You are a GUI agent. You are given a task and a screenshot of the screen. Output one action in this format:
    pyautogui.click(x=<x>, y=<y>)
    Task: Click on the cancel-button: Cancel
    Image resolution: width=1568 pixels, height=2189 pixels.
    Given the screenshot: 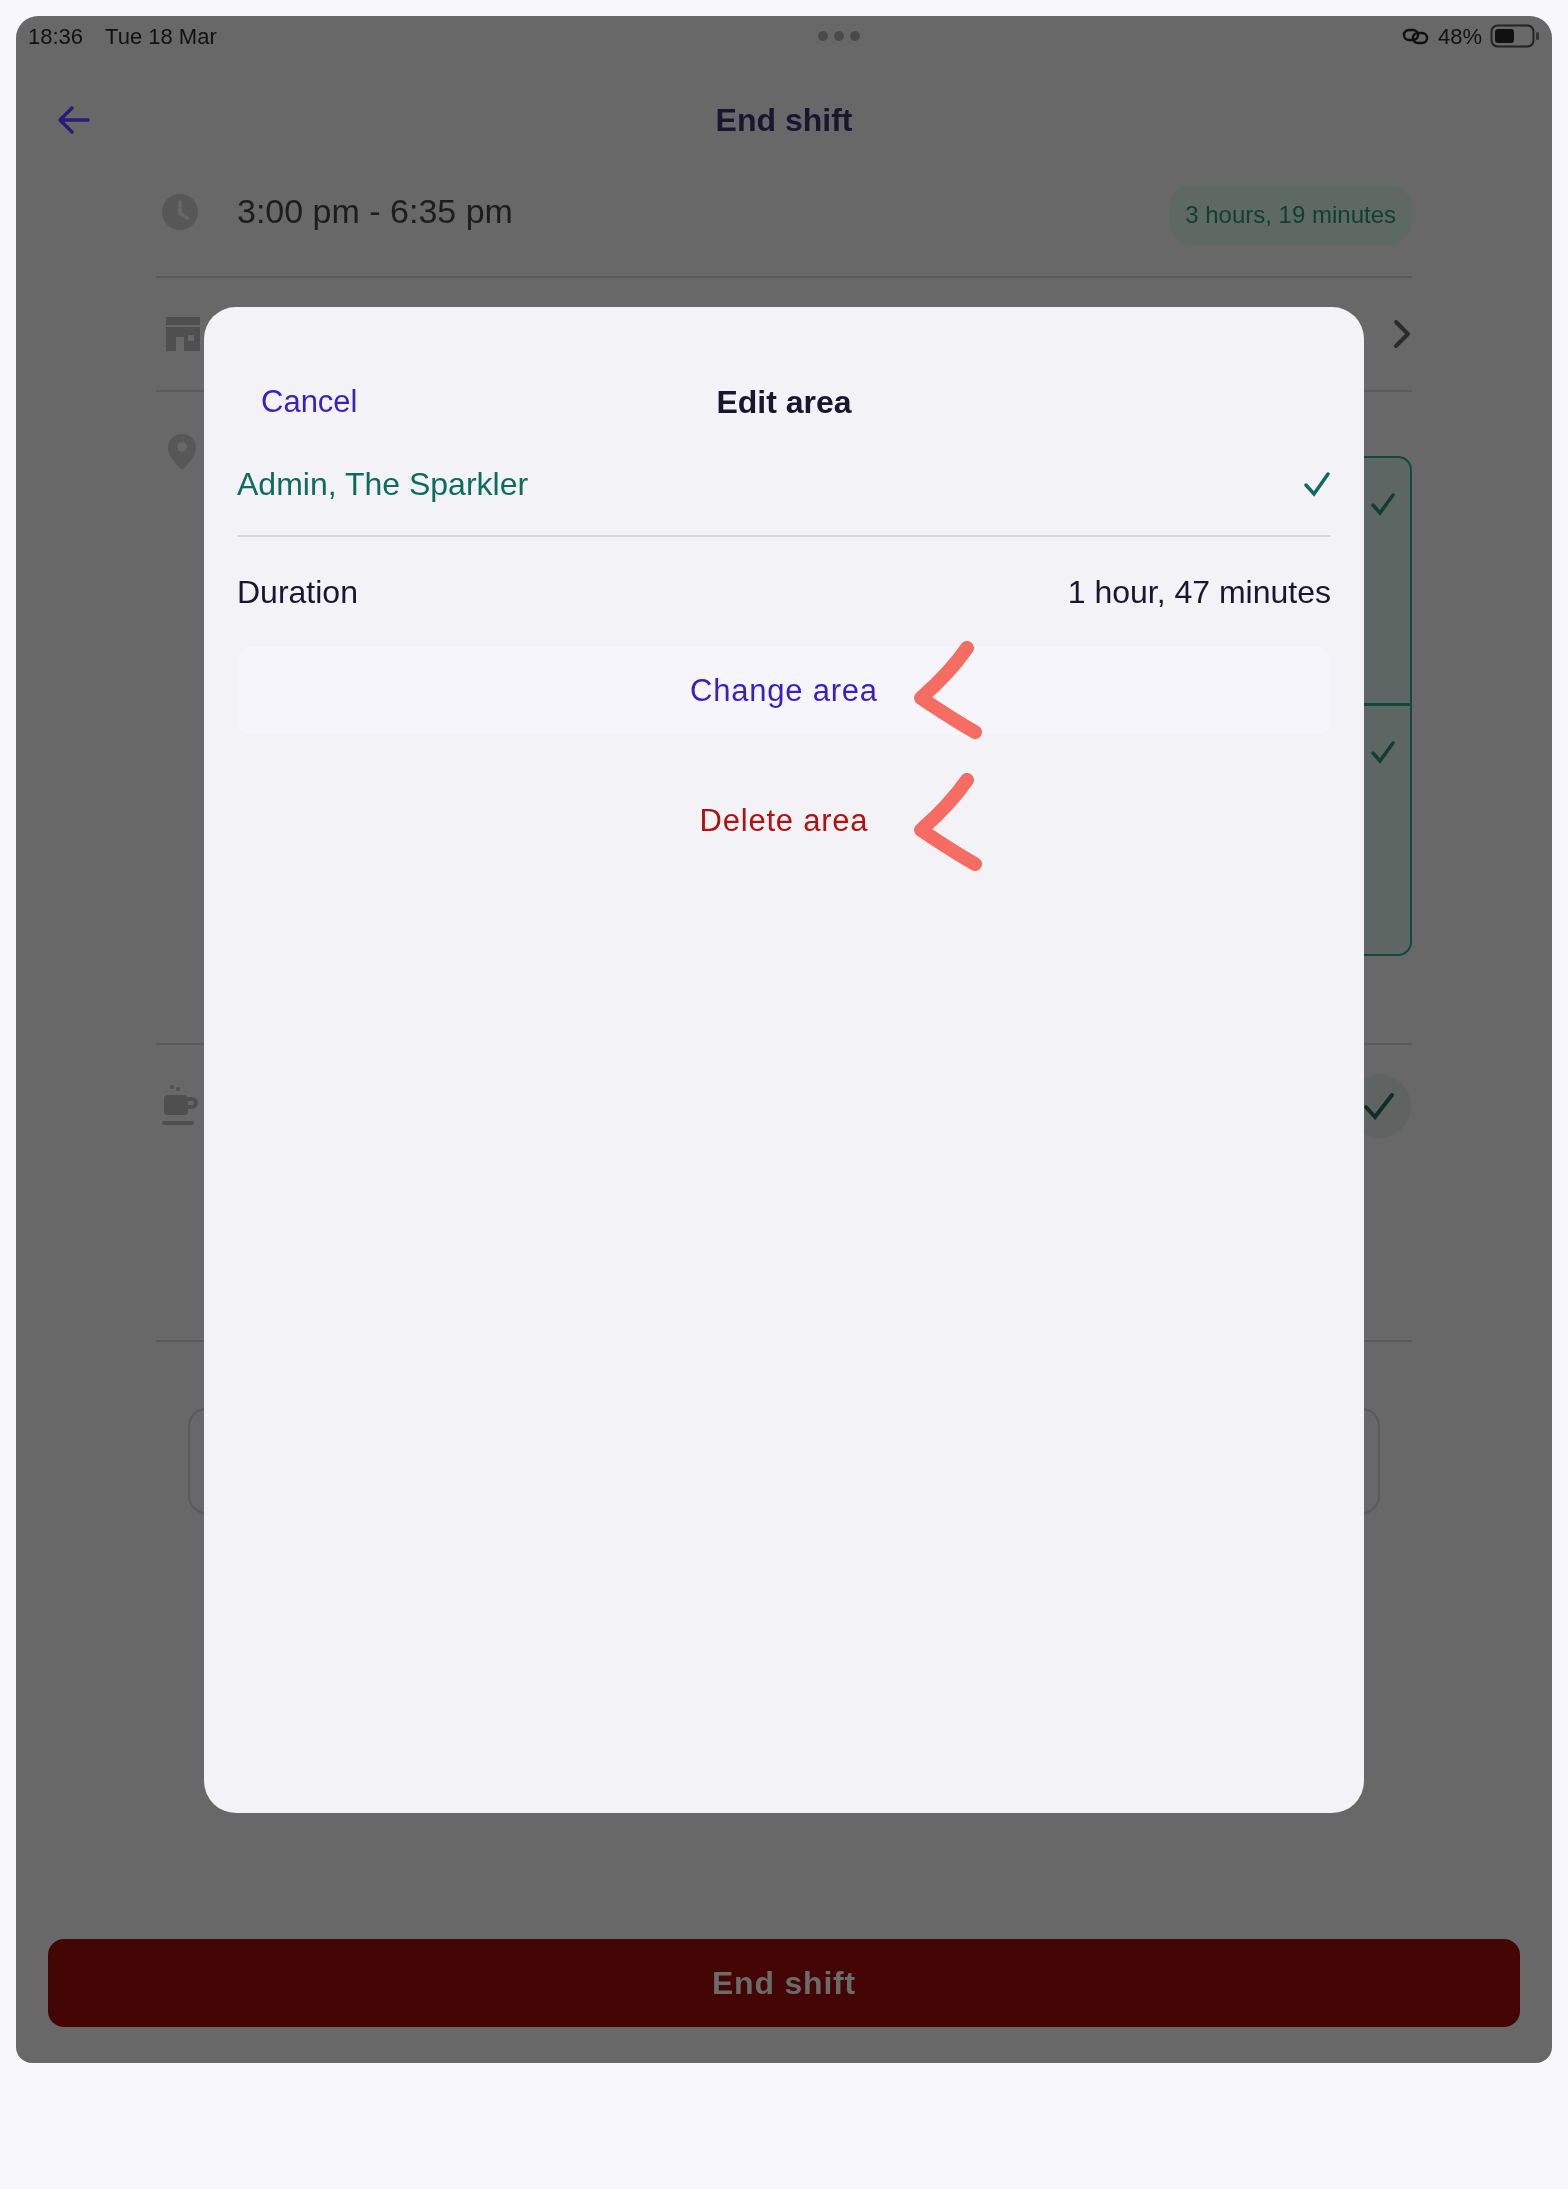 What is the action you would take?
    pyautogui.click(x=309, y=402)
    